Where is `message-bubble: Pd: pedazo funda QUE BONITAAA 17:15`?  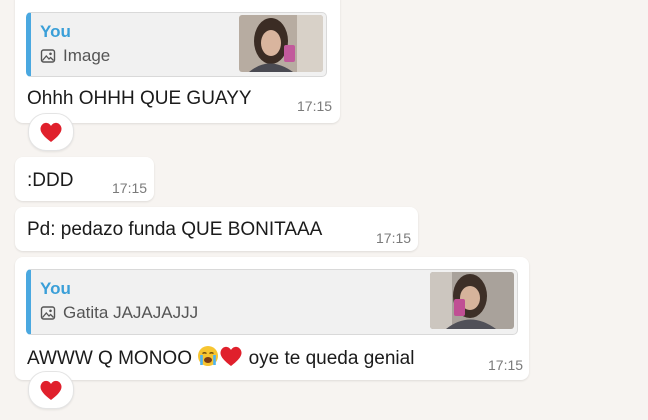
message-bubble: Pd: pedazo funda QUE BONITAAA 17:15 is located at coordinates (216, 229).